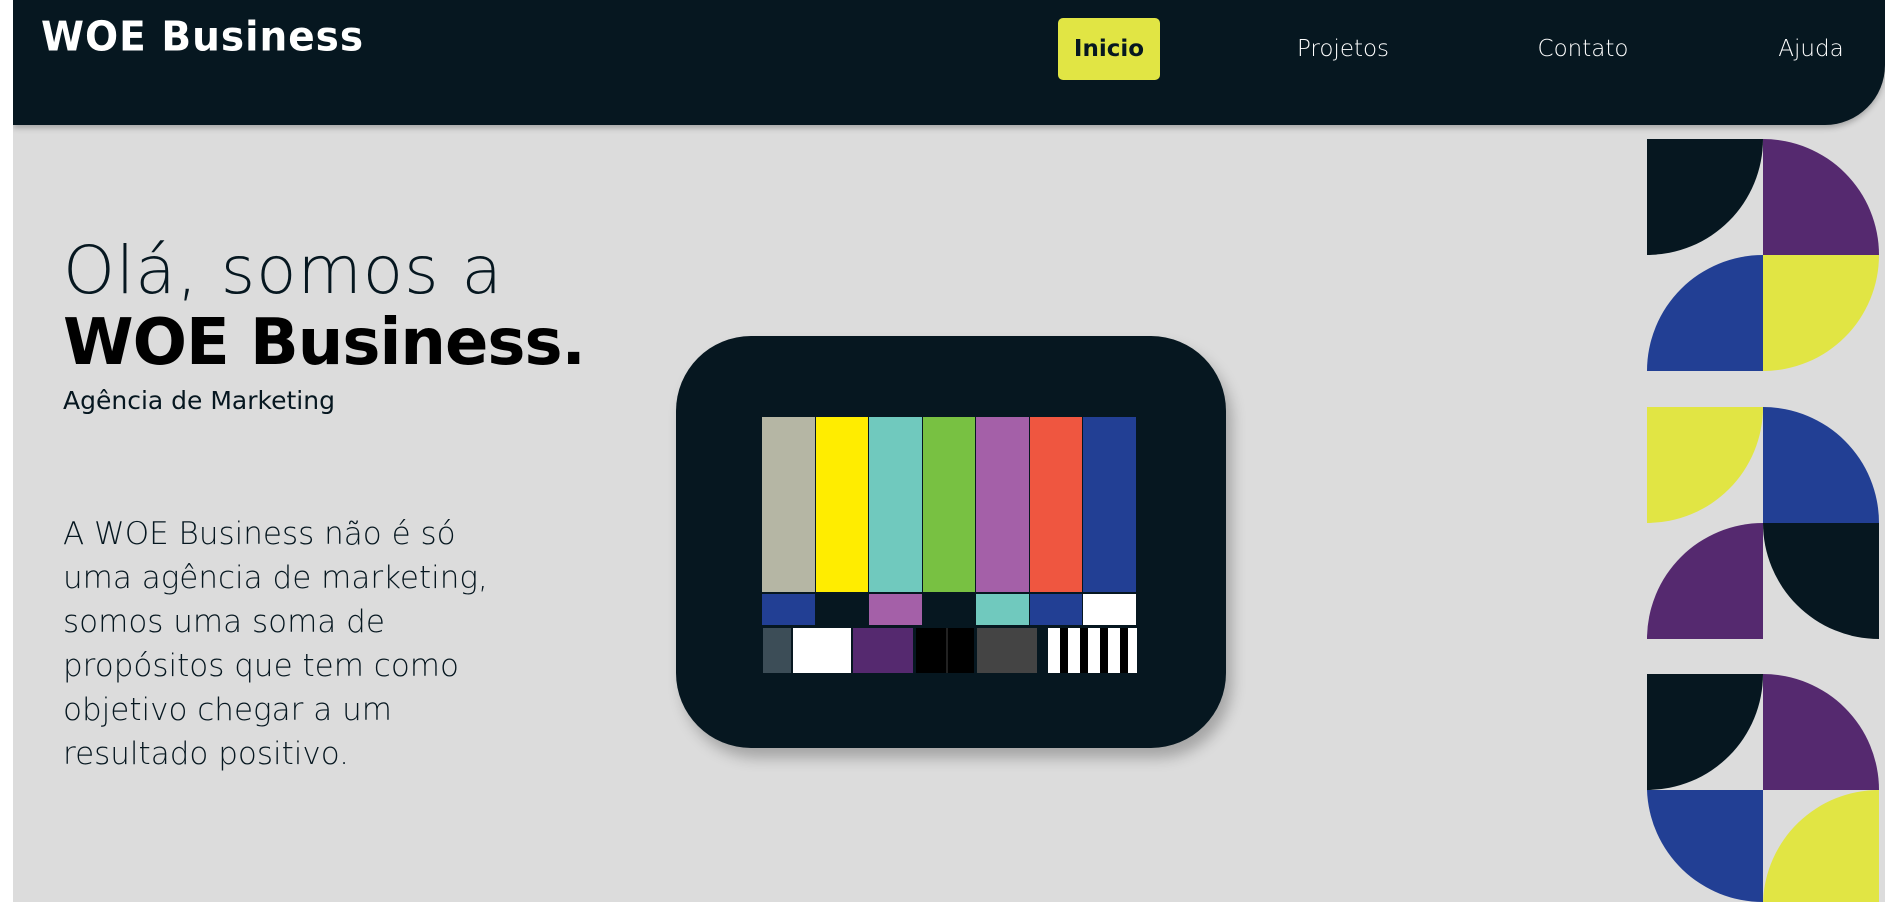 The height and width of the screenshot is (902, 1891). I want to click on nav-item-inicio: Inicio, so click(1109, 49).